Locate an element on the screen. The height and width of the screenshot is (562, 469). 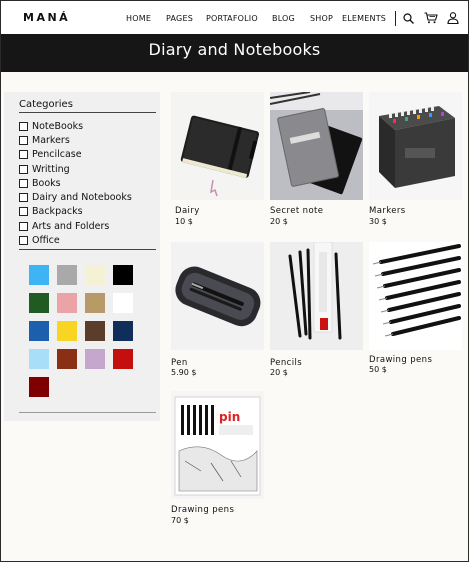
category-item: Books is located at coordinates (75, 183).